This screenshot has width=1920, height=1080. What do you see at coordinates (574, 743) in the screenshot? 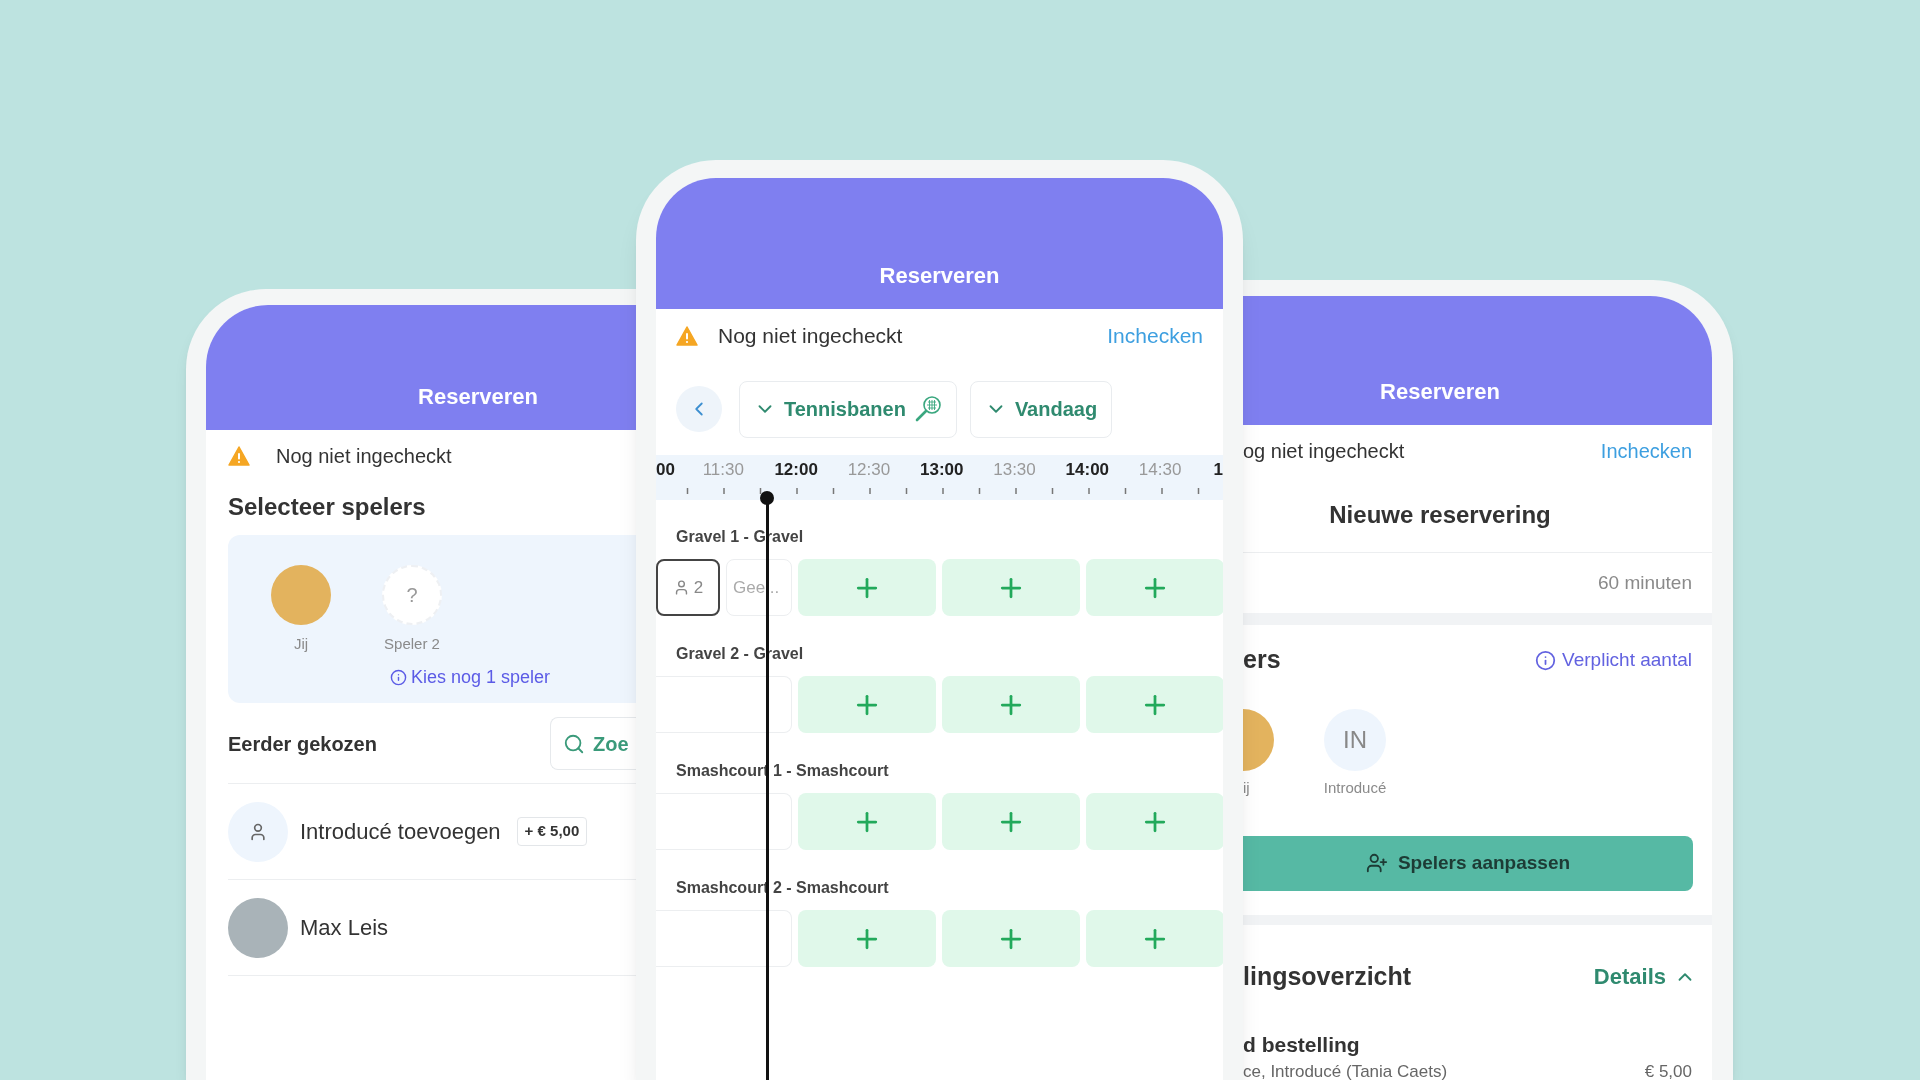
I see `search-icon` at bounding box center [574, 743].